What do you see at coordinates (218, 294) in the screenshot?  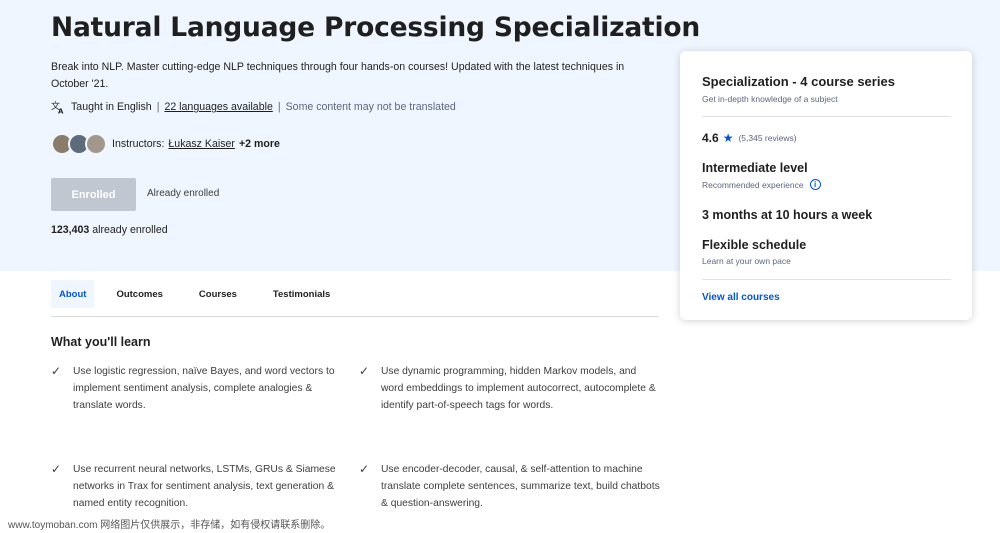 I see `tab-courses: Courses` at bounding box center [218, 294].